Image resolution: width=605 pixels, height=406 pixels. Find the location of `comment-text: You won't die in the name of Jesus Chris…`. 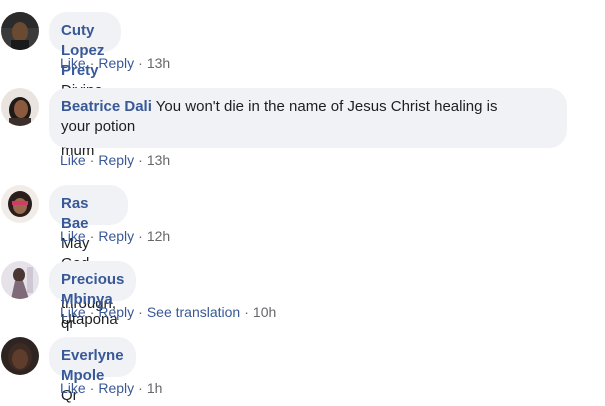

comment-text: You won't die in the name of Jesus Chris… is located at coordinates (326, 106).